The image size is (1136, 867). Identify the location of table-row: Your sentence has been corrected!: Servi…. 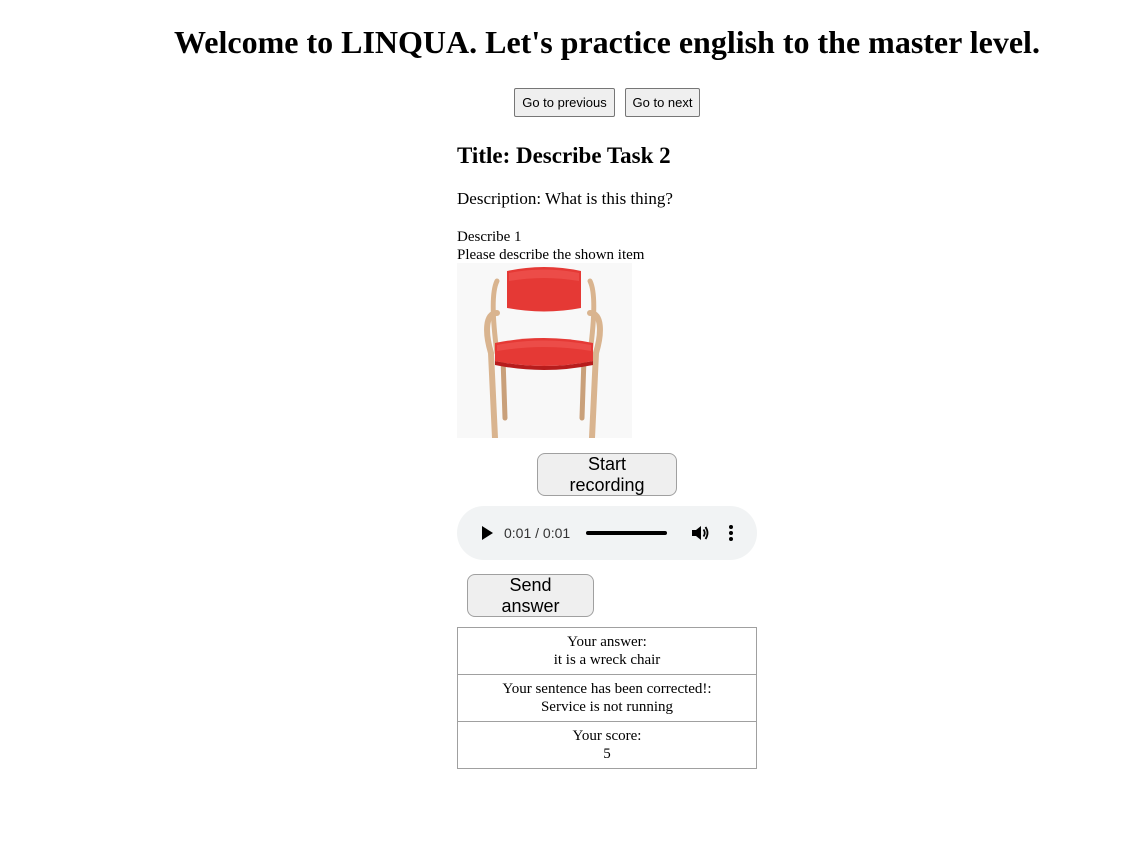
(607, 698).